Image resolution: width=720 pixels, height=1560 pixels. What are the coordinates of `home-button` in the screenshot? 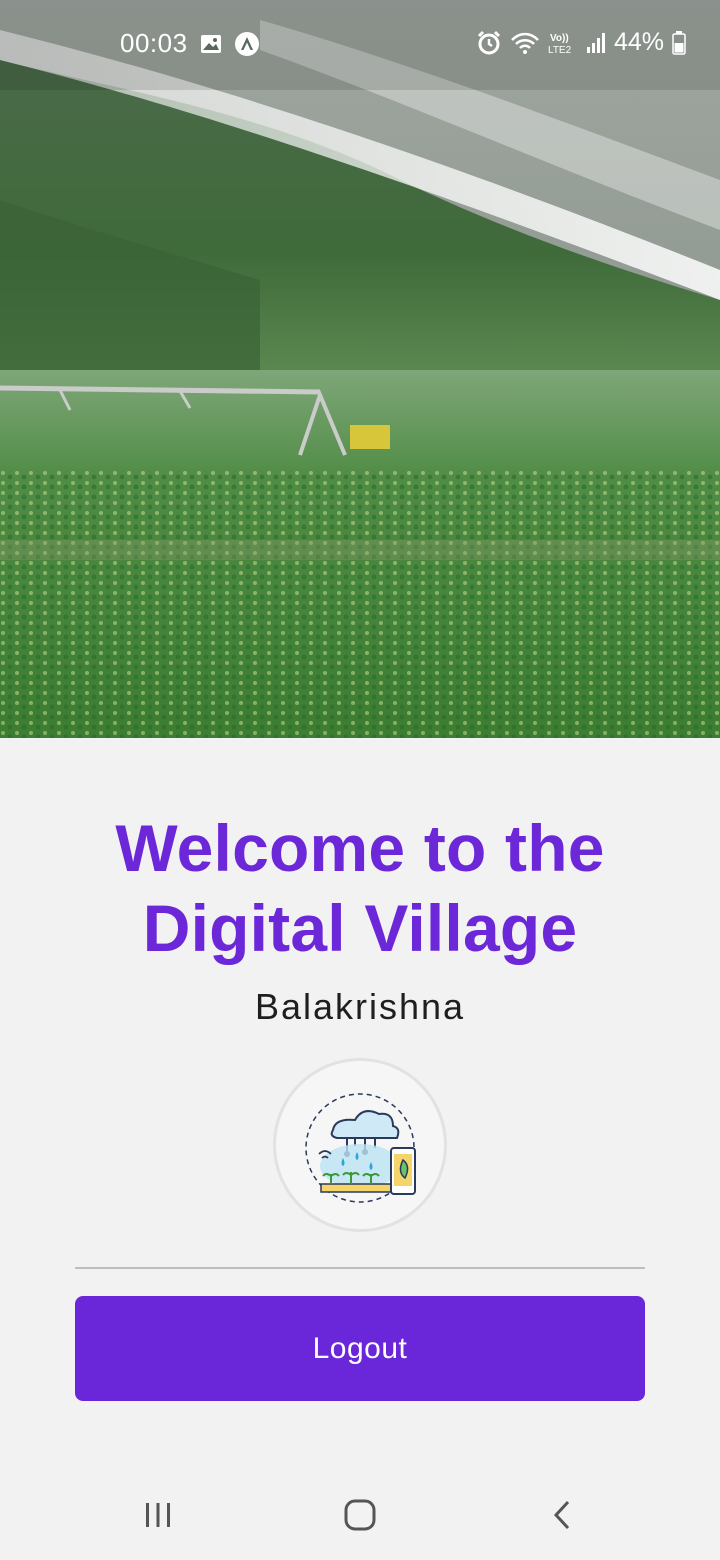 It's located at (360, 1515).